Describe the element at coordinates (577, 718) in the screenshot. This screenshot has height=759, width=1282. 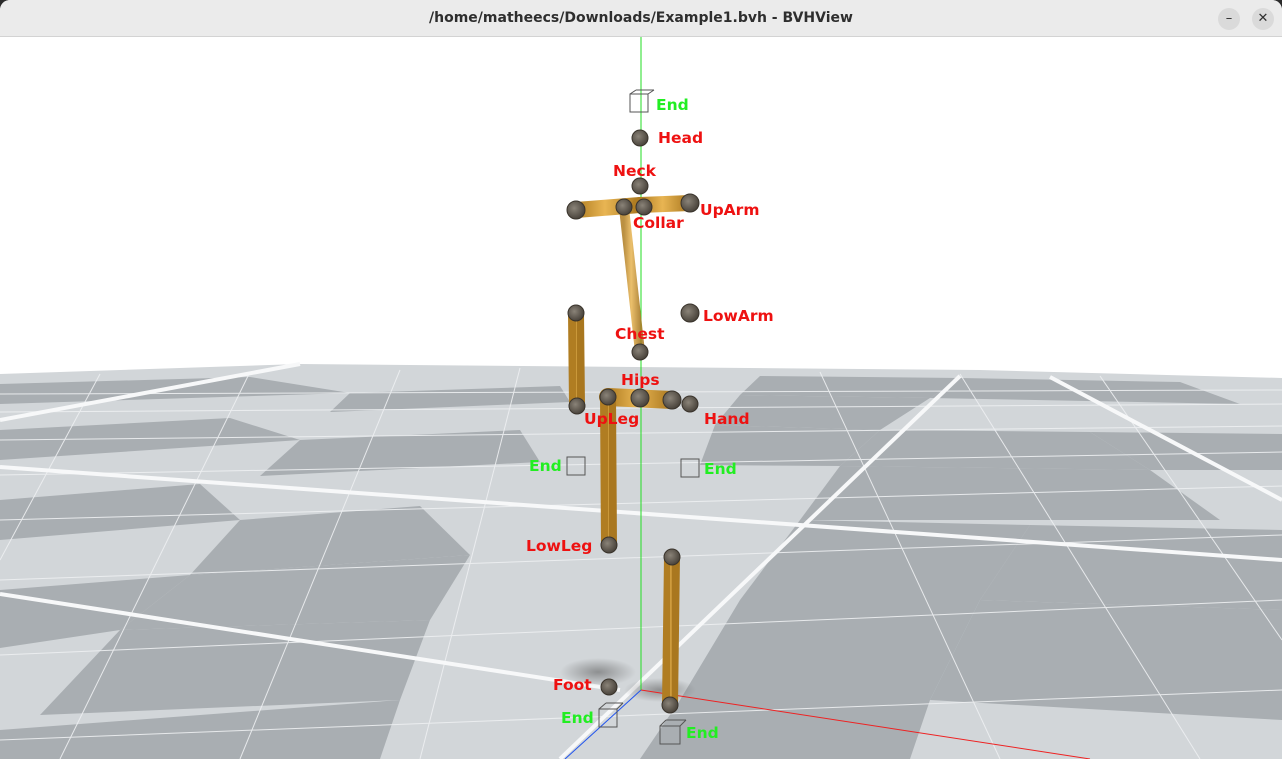
I see `joint-label-end-left-foot: End` at that location.